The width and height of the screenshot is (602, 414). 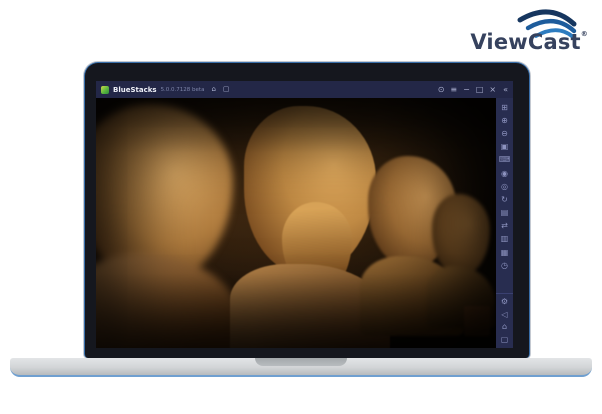 I want to click on pedestal-glimpse, so click(x=477, y=321).